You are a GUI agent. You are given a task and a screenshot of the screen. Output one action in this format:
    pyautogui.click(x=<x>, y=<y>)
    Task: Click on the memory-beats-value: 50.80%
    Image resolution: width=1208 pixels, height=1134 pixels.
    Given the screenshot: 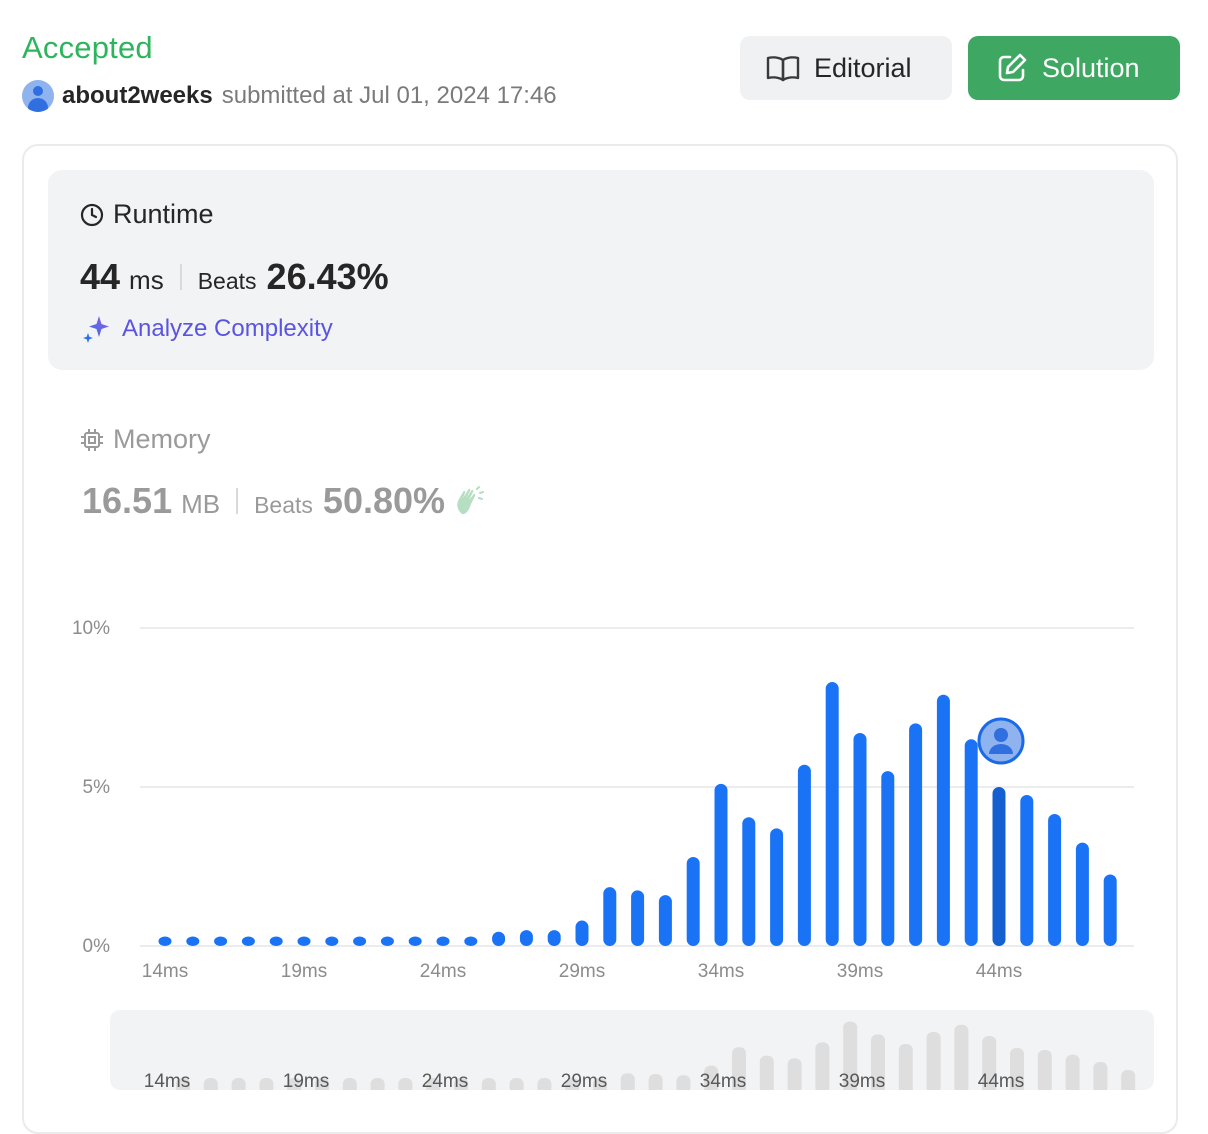 What is the action you would take?
    pyautogui.click(x=384, y=500)
    